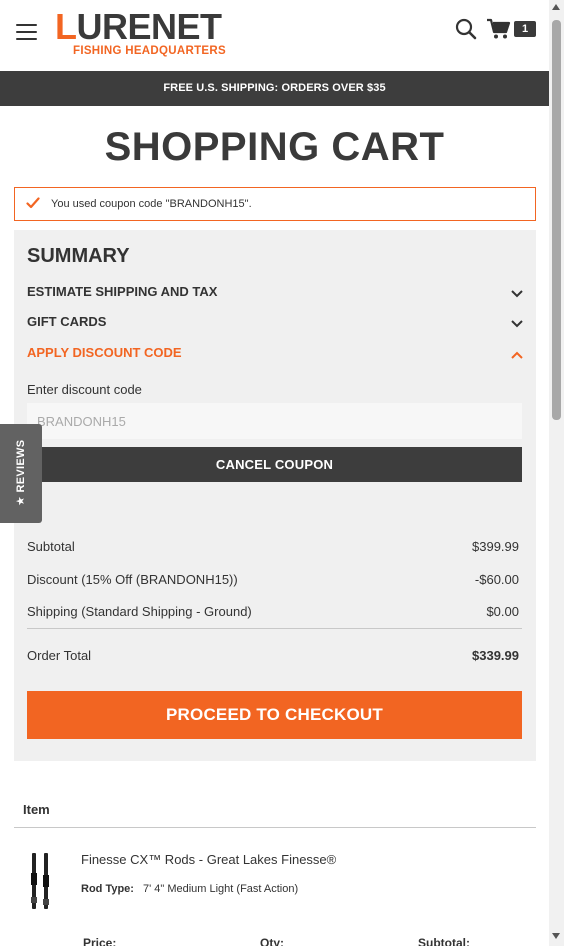  Describe the element at coordinates (275, 294) in the screenshot. I see `estimate-shipping-toggle: ESTIMATE SHIPPING AND TAX` at that location.